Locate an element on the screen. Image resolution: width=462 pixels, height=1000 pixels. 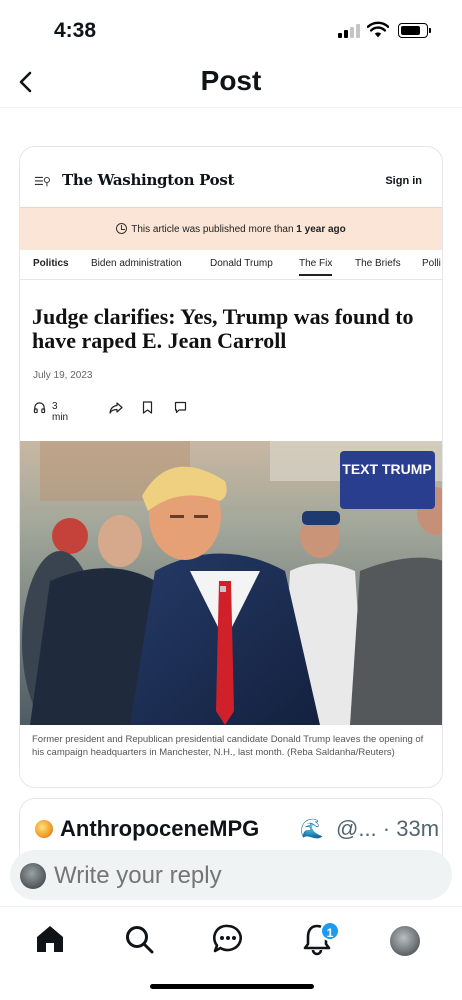
tab-the-briefs: The Briefs is located at coordinates (378, 263).